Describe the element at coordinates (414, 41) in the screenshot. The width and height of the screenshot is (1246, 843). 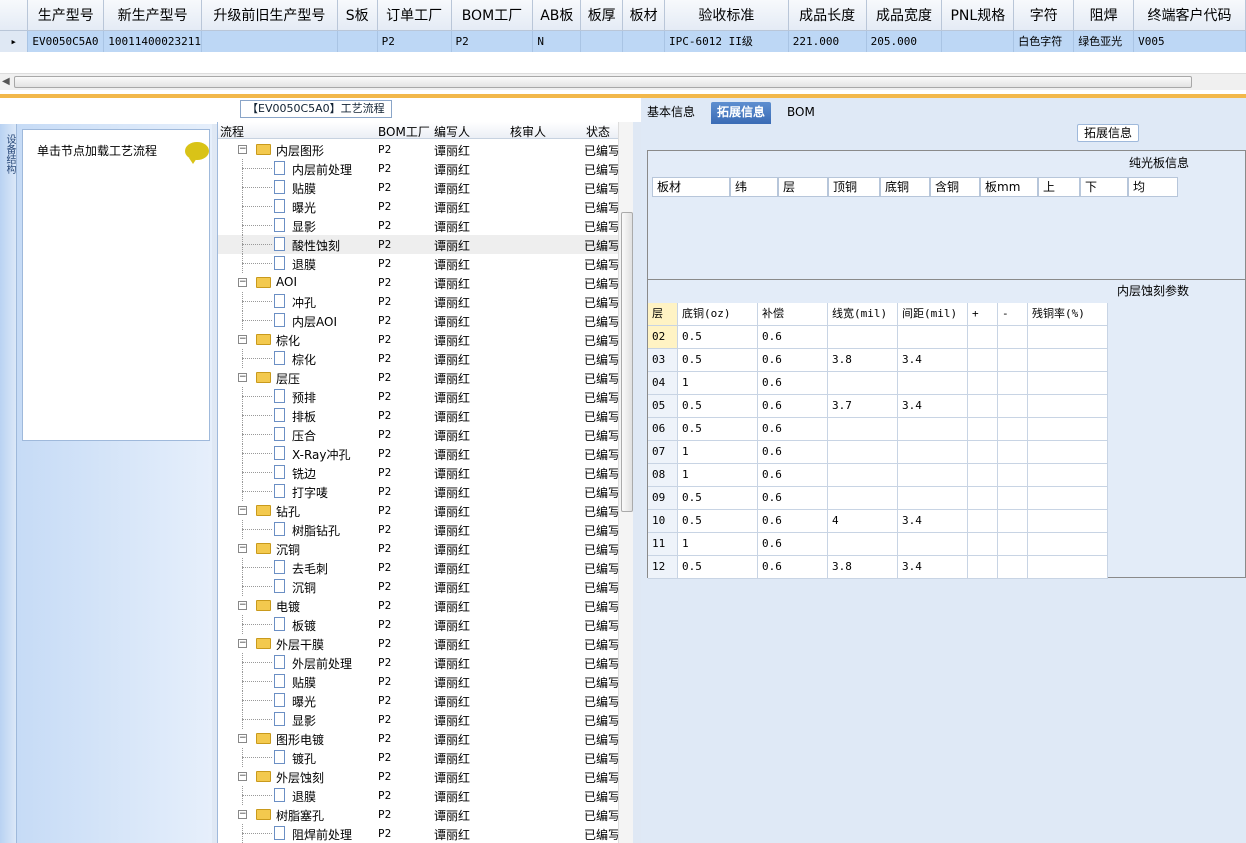
I see `grid-cell-4: P2` at that location.